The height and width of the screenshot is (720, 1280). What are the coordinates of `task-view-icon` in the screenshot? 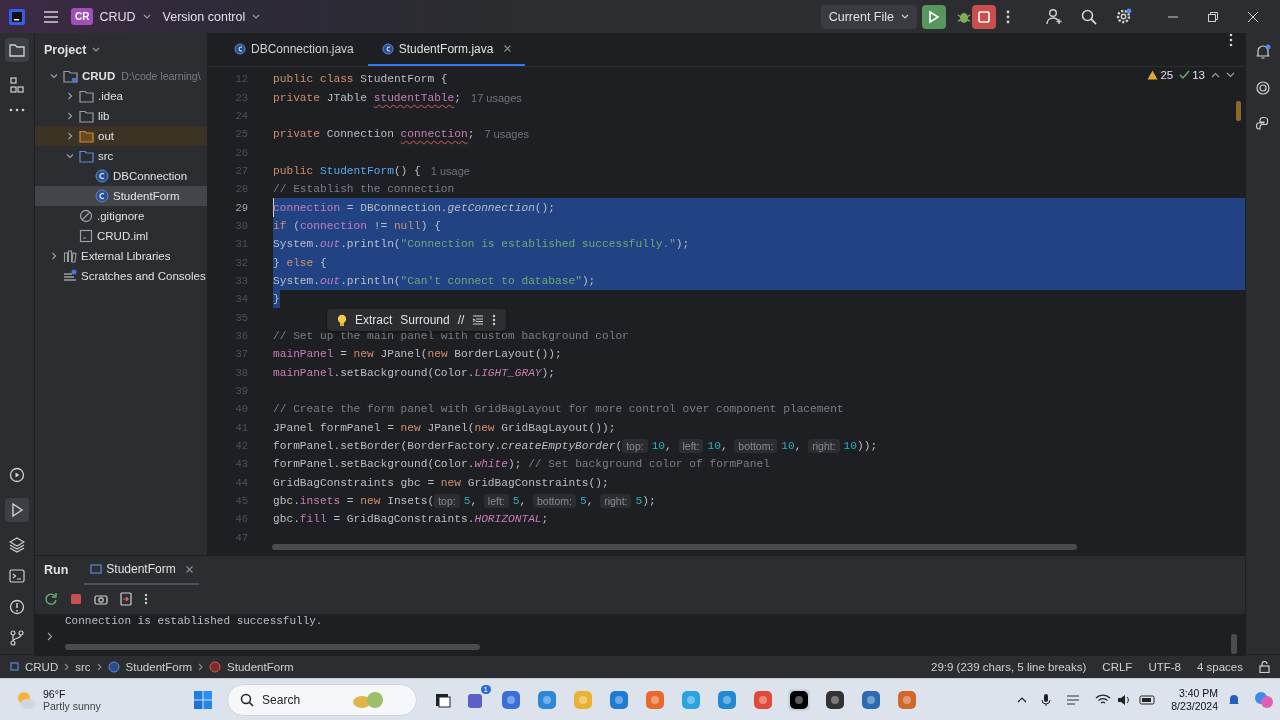 It's located at (443, 700).